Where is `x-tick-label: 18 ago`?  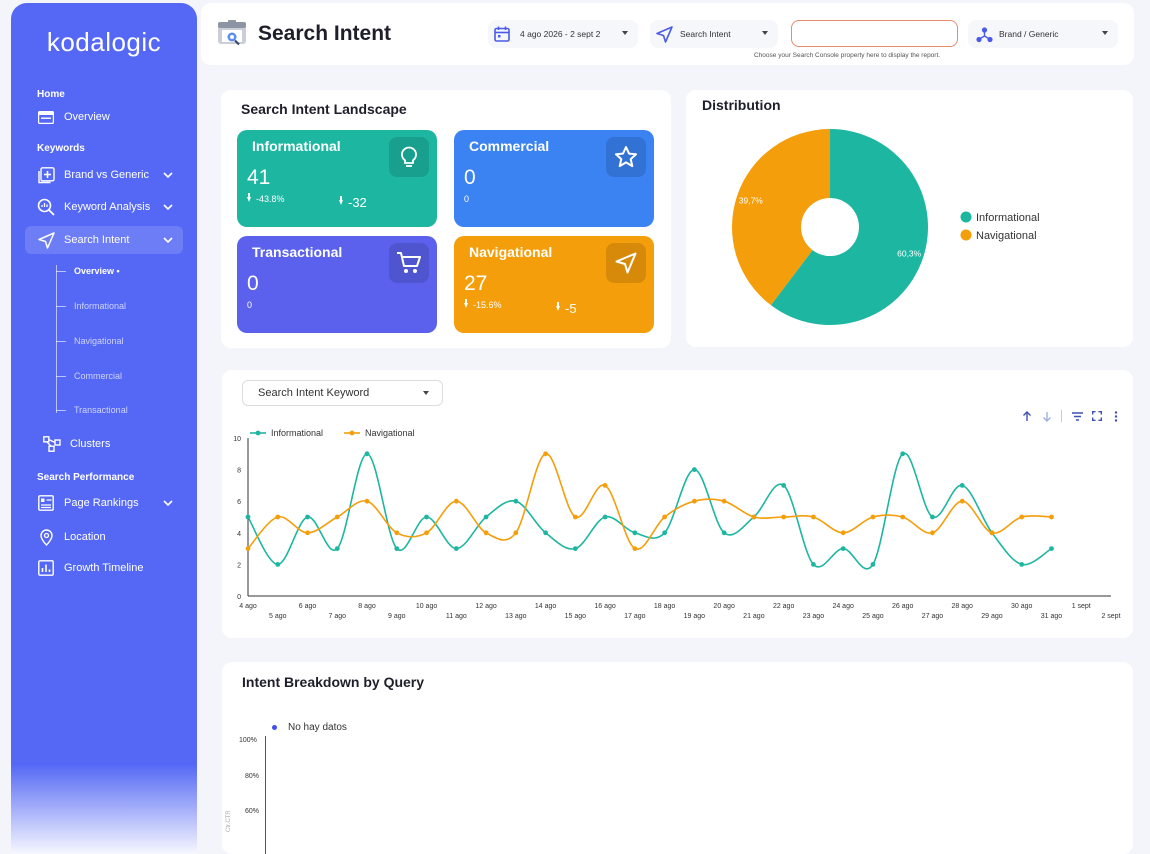
x-tick-label: 18 ago is located at coordinates (665, 606).